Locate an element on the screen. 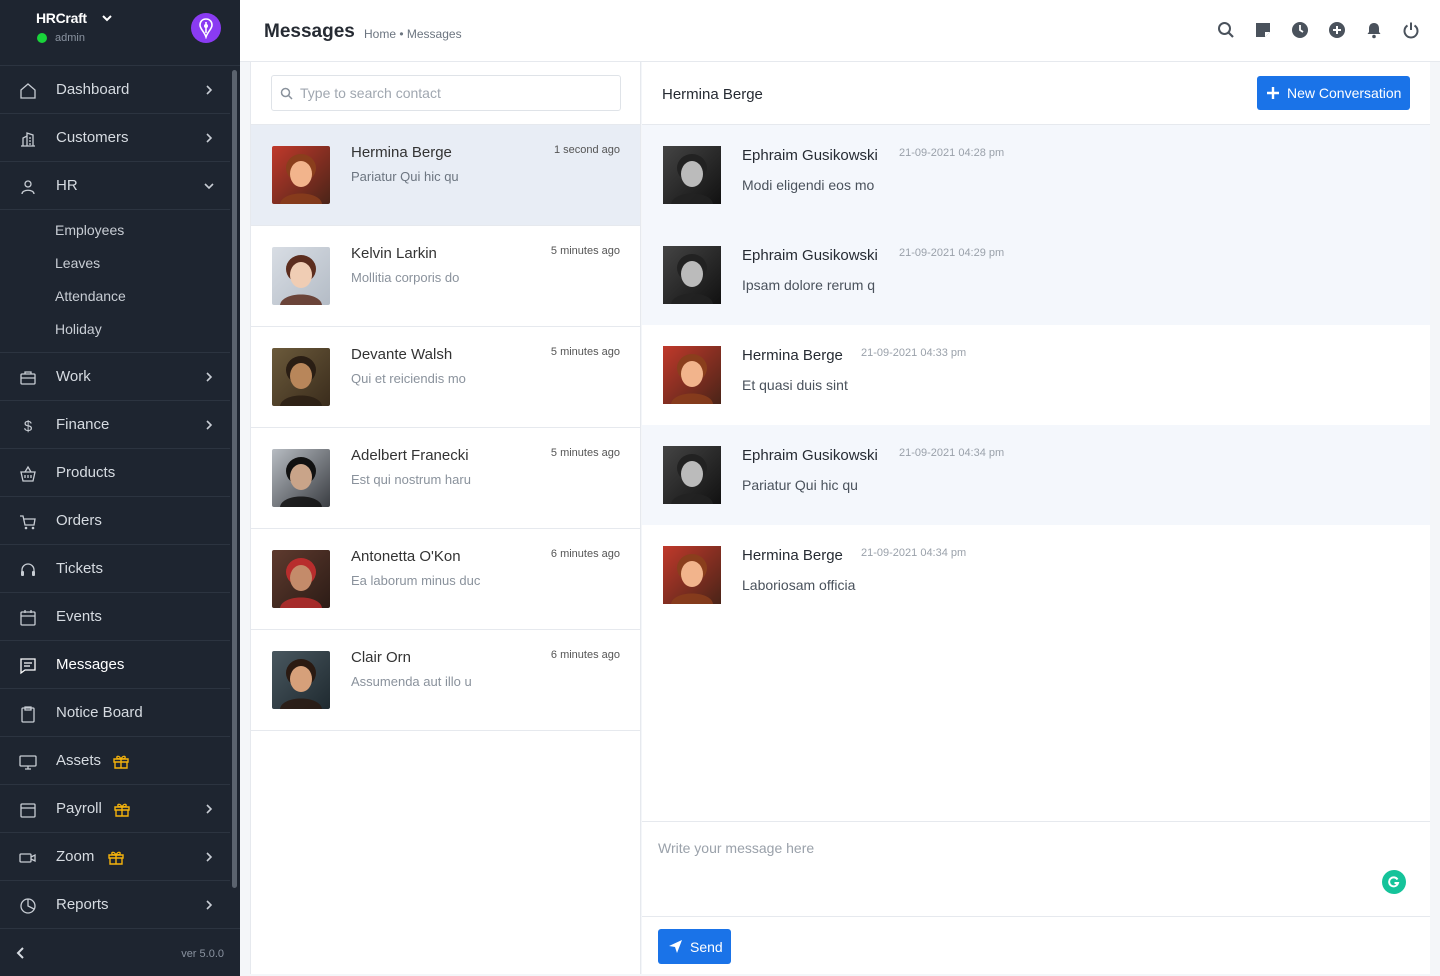  home-icon is located at coordinates (28, 91).